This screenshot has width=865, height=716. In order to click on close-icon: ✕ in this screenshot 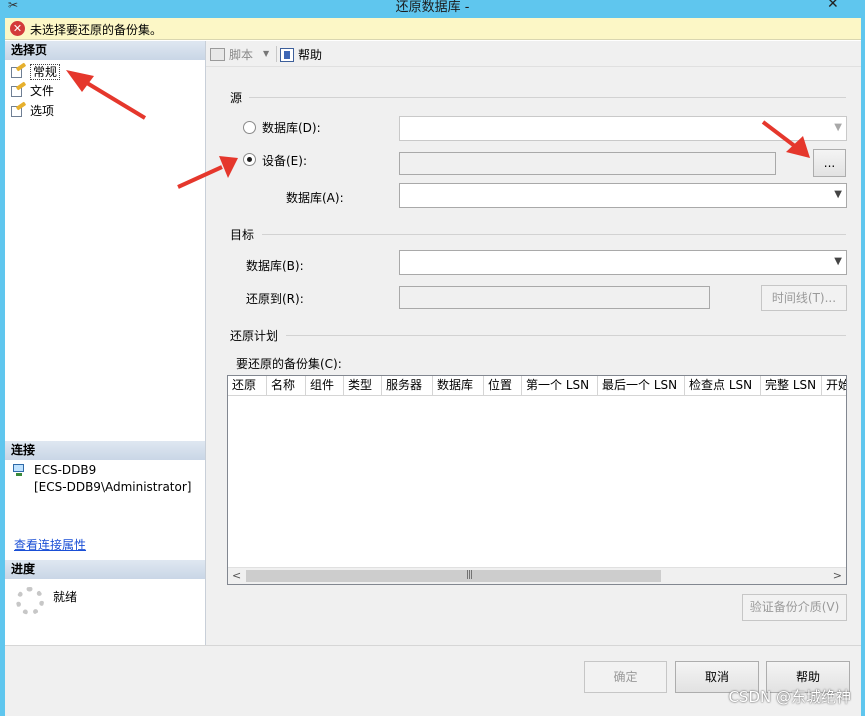, I will do `click(833, 6)`.